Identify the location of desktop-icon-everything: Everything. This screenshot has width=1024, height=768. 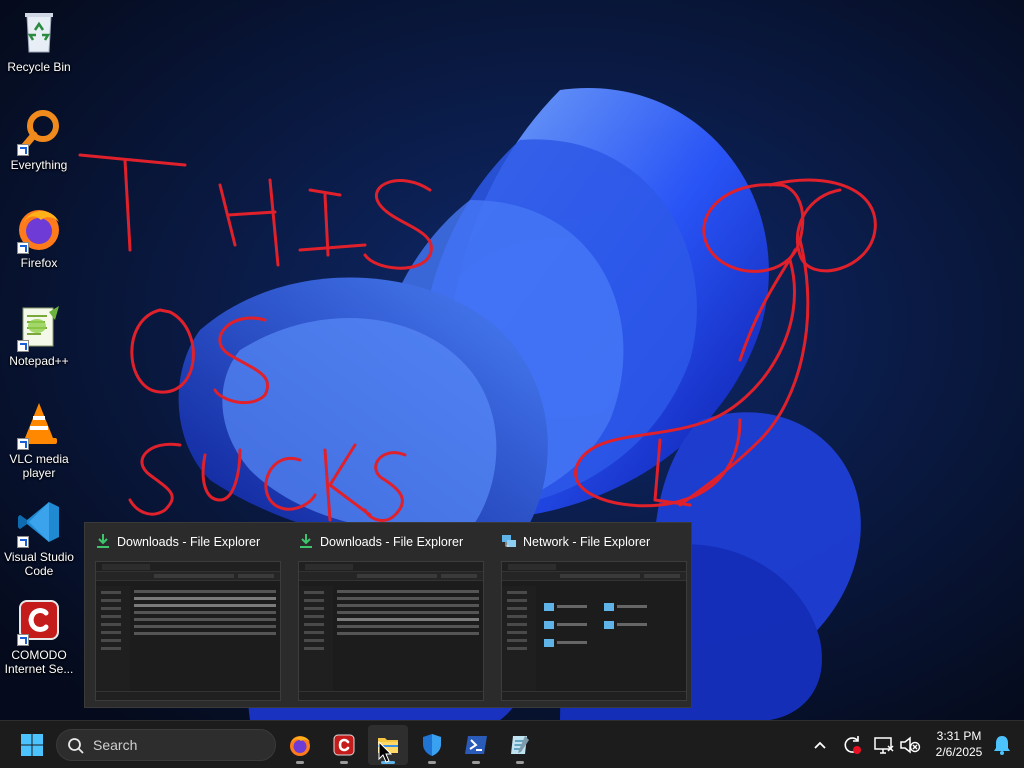
(39, 136).